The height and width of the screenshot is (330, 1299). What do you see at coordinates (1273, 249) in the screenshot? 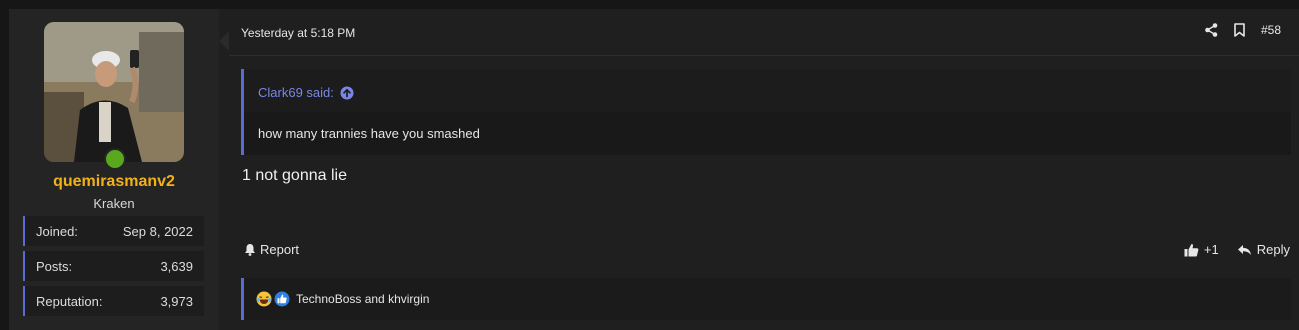
I see `reply-label: Reply` at bounding box center [1273, 249].